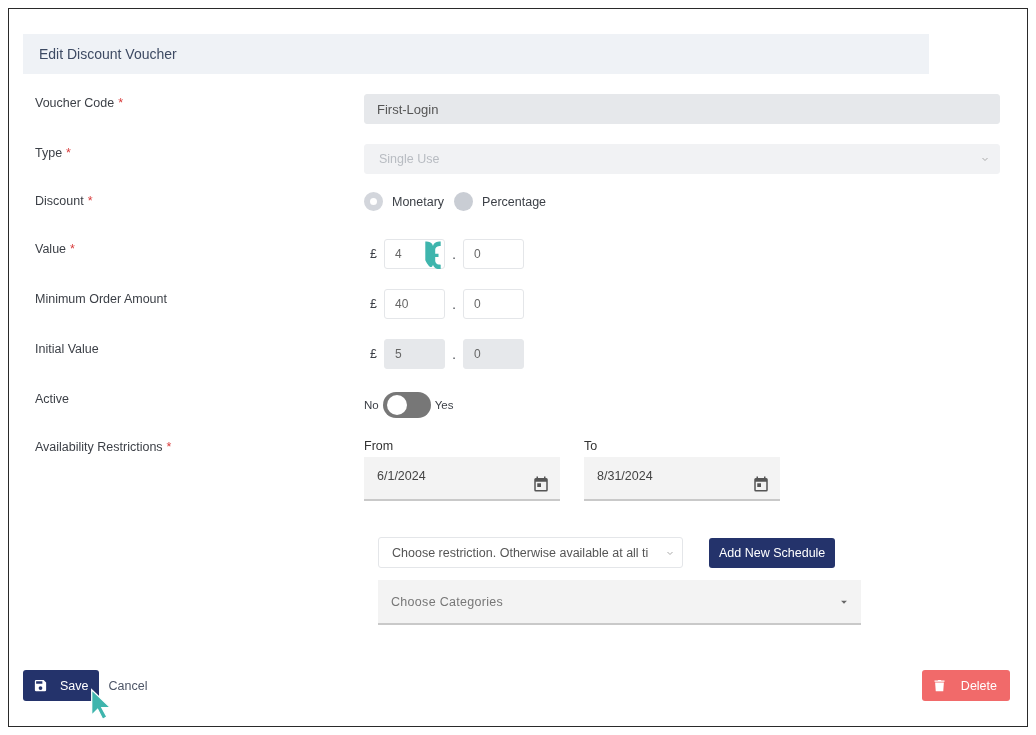 This screenshot has height=735, width=1036. What do you see at coordinates (52, 399) in the screenshot?
I see `field-label: Active` at bounding box center [52, 399].